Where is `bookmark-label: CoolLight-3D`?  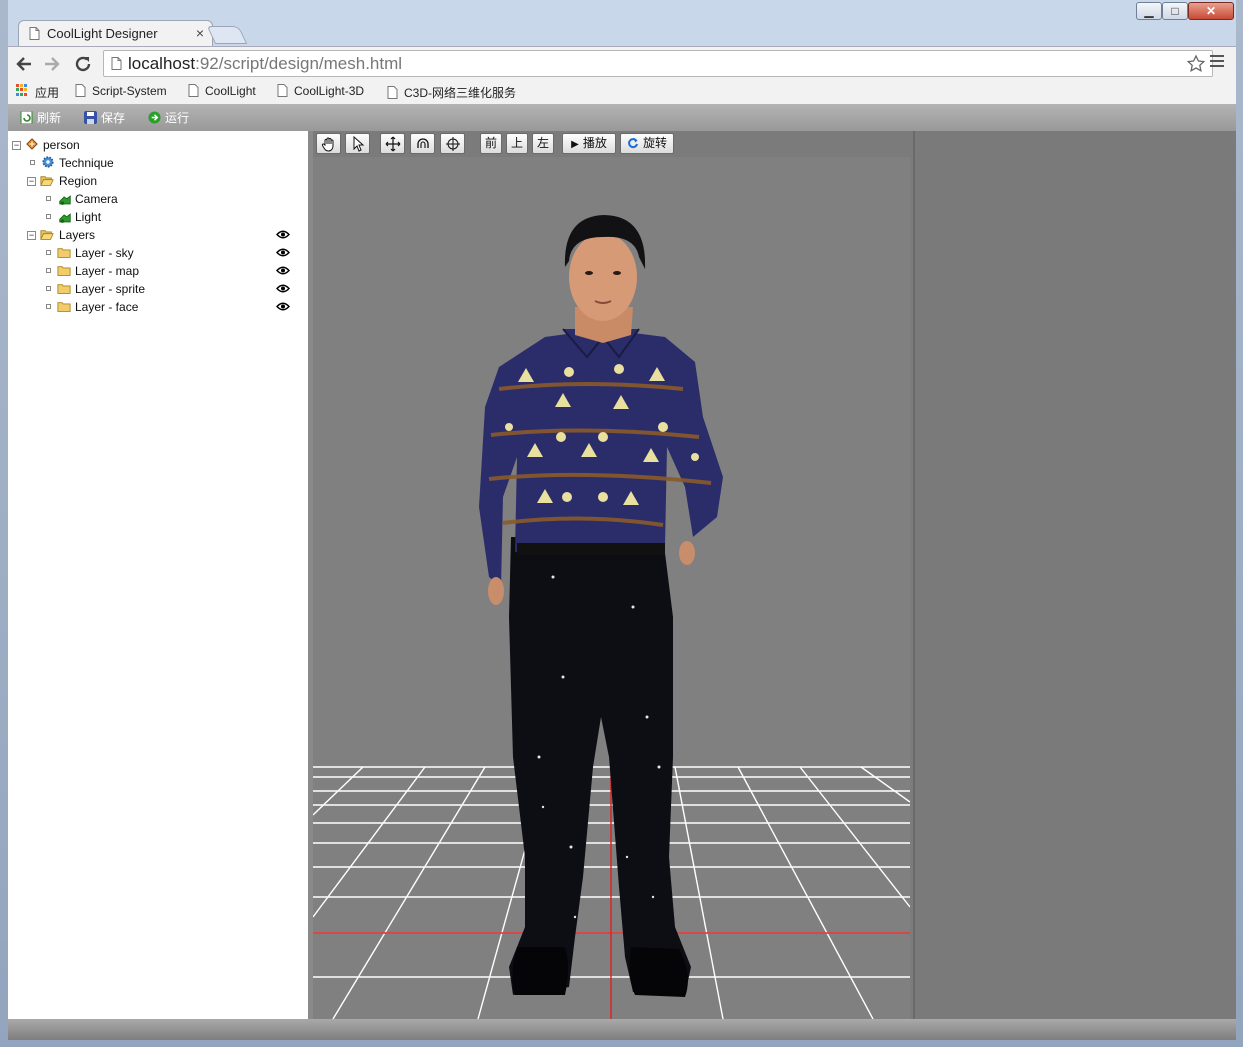
bookmark-label: CoolLight-3D is located at coordinates (329, 91).